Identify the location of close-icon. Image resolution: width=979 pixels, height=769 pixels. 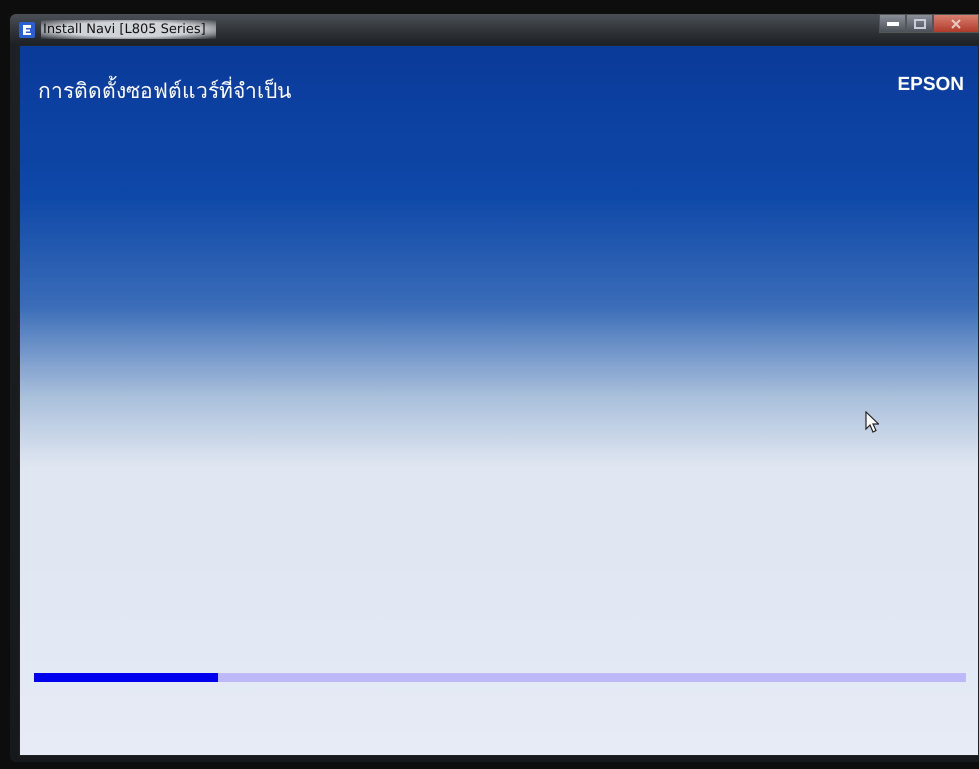
(956, 23).